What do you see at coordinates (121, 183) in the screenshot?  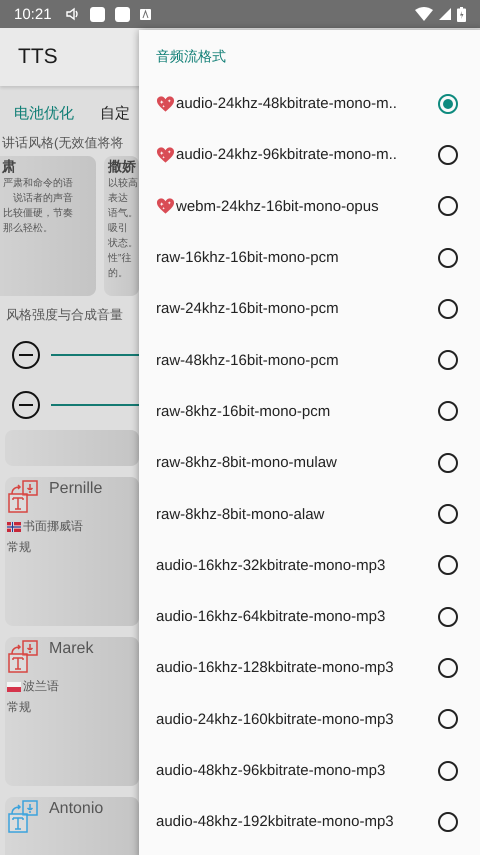 I see `style-description: 以较高` at bounding box center [121, 183].